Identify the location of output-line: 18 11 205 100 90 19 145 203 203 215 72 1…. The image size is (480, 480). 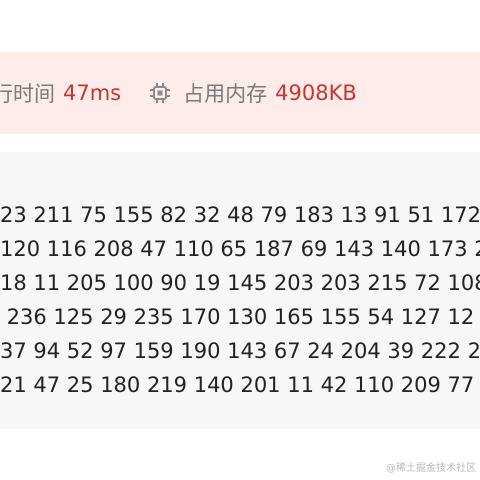
(240, 283).